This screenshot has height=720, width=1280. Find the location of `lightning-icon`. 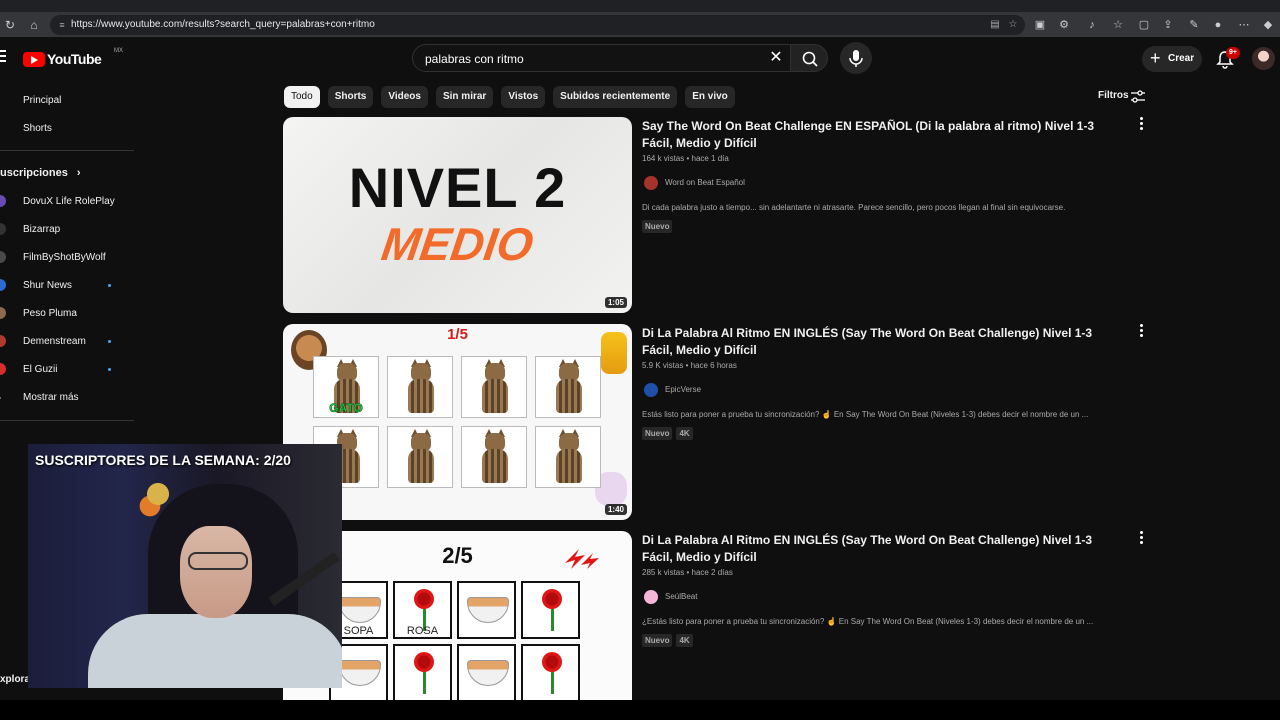

lightning-icon is located at coordinates (582, 559).